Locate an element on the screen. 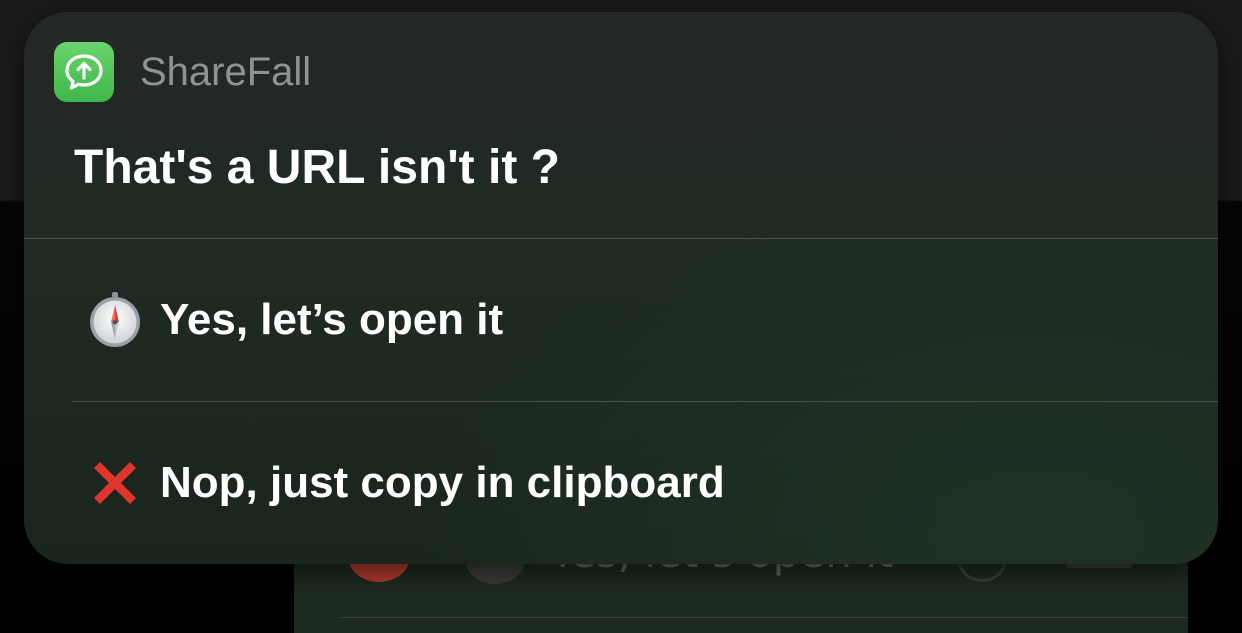  background-divider is located at coordinates (764, 617).